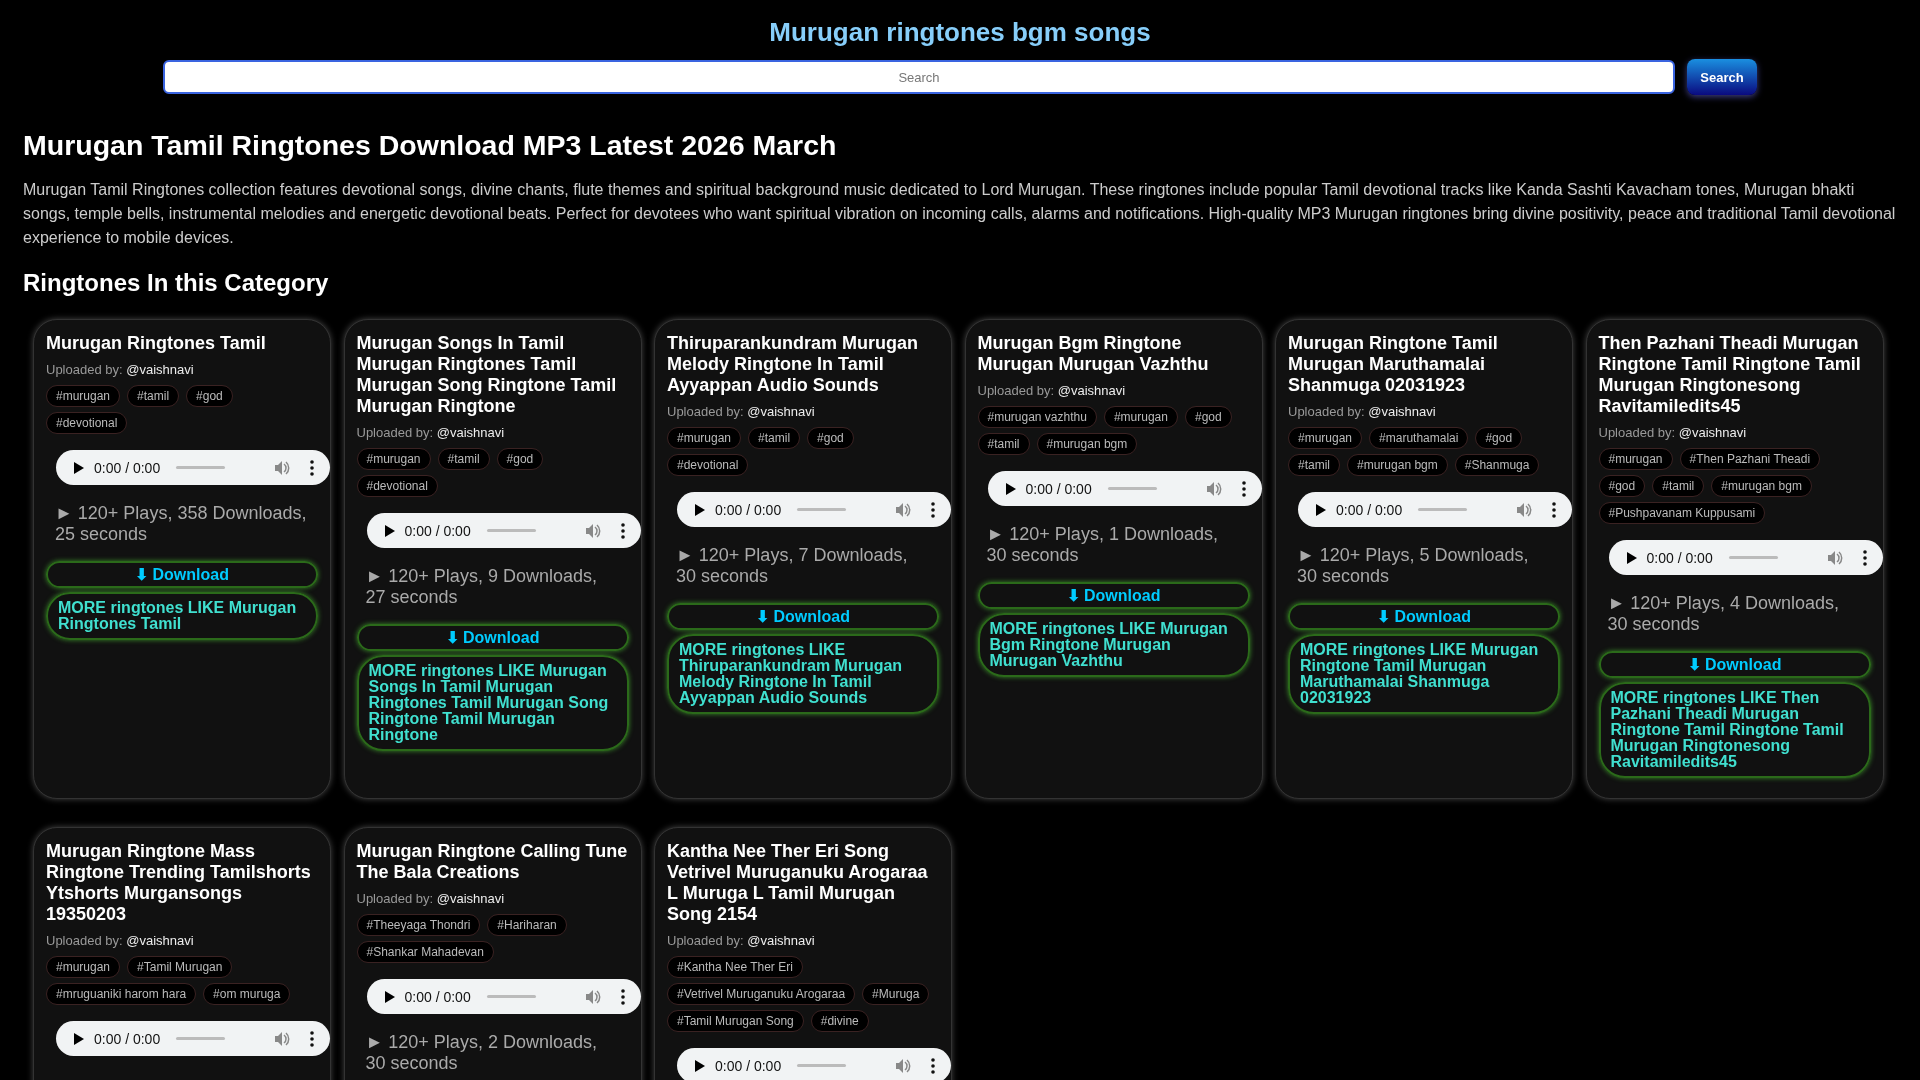 The image size is (1920, 1080). I want to click on tag: #Kantha Nee Ther Eri, so click(735, 967).